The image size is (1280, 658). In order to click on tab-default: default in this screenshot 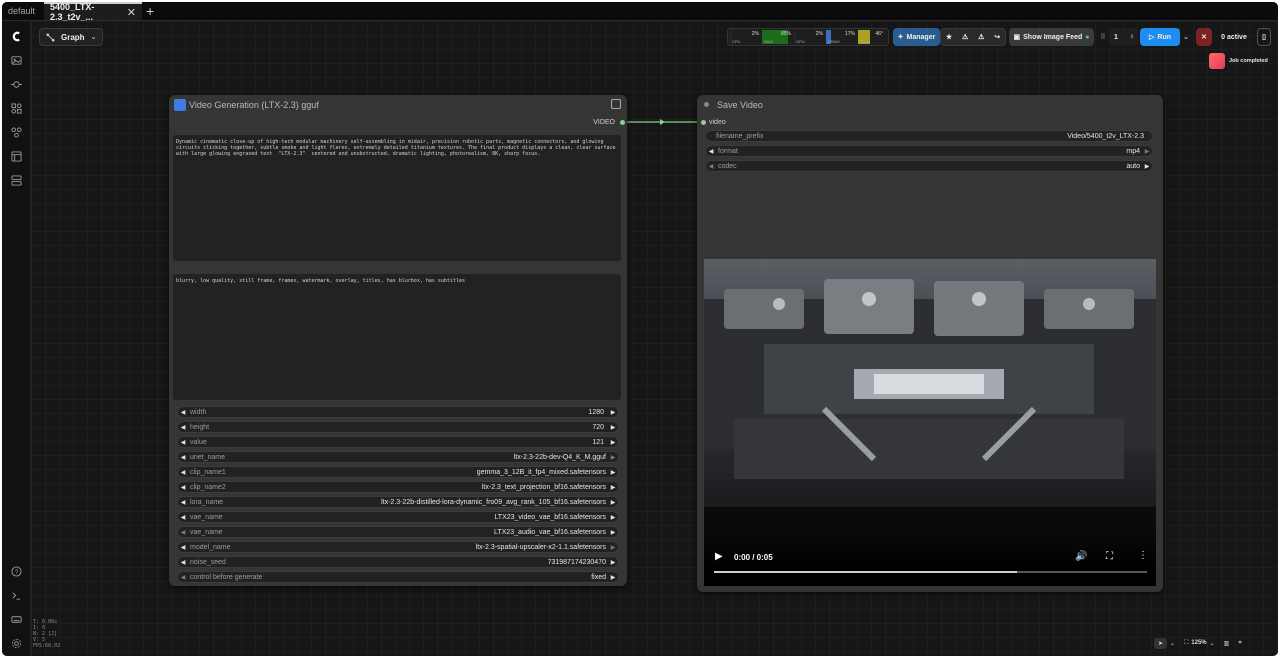, I will do `click(23, 11)`.